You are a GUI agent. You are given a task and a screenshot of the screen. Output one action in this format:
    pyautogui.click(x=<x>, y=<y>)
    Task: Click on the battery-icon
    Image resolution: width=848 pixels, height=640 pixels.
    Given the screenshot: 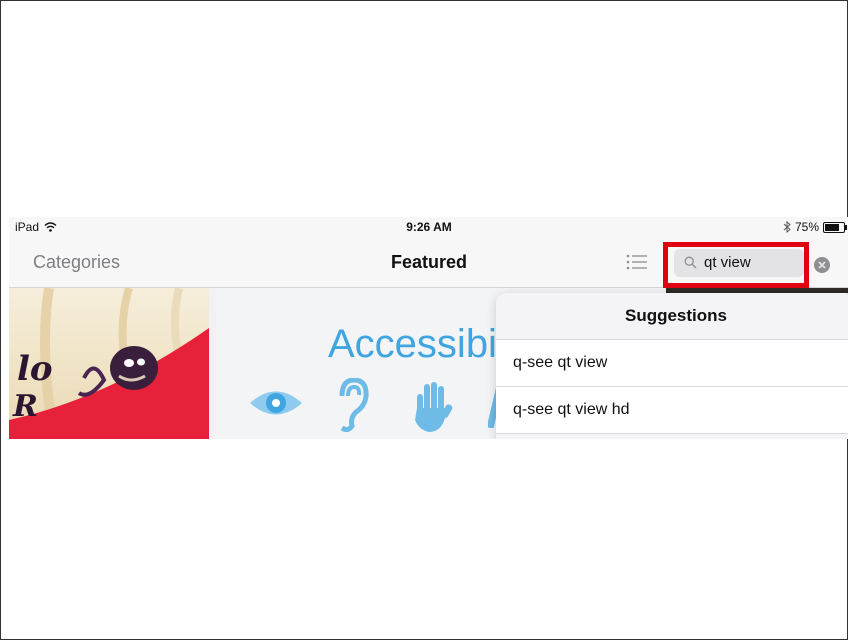 What is the action you would take?
    pyautogui.click(x=835, y=227)
    